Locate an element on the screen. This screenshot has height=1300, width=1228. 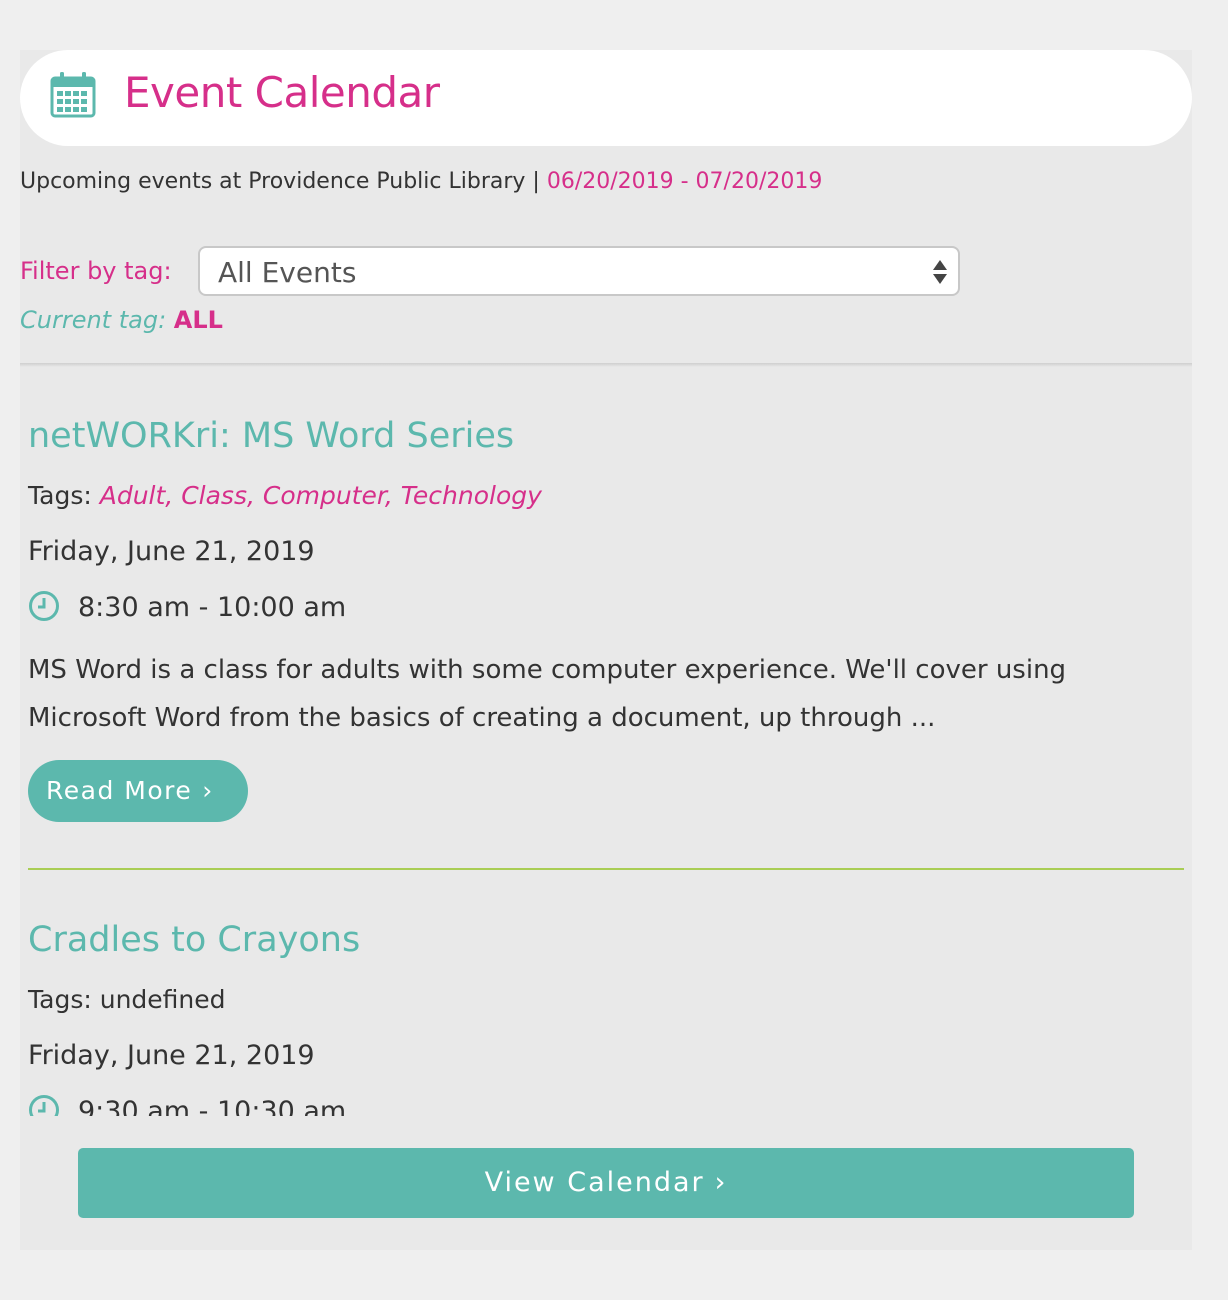
view-calendar-button: View Calendar › is located at coordinates (606, 1183).